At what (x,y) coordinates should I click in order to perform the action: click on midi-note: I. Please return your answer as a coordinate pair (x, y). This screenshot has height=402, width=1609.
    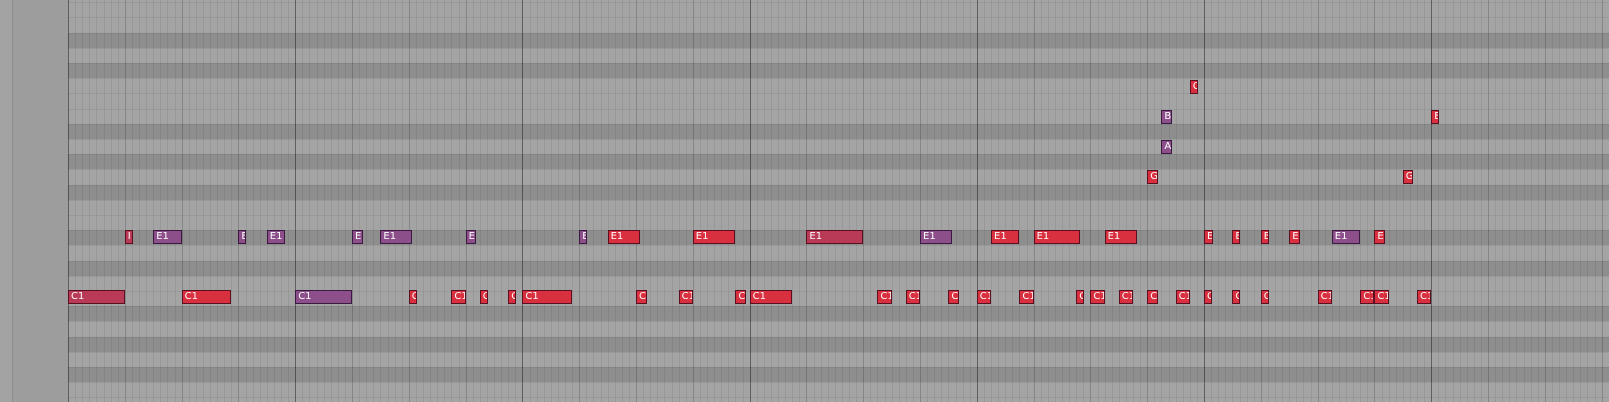
    Looking at the image, I should click on (128, 237).